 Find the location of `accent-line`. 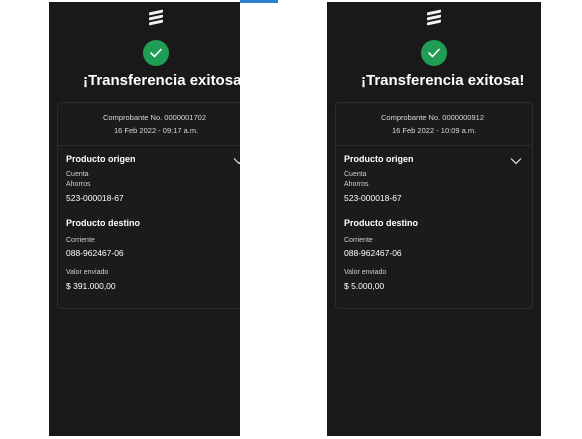

accent-line is located at coordinates (259, 1).